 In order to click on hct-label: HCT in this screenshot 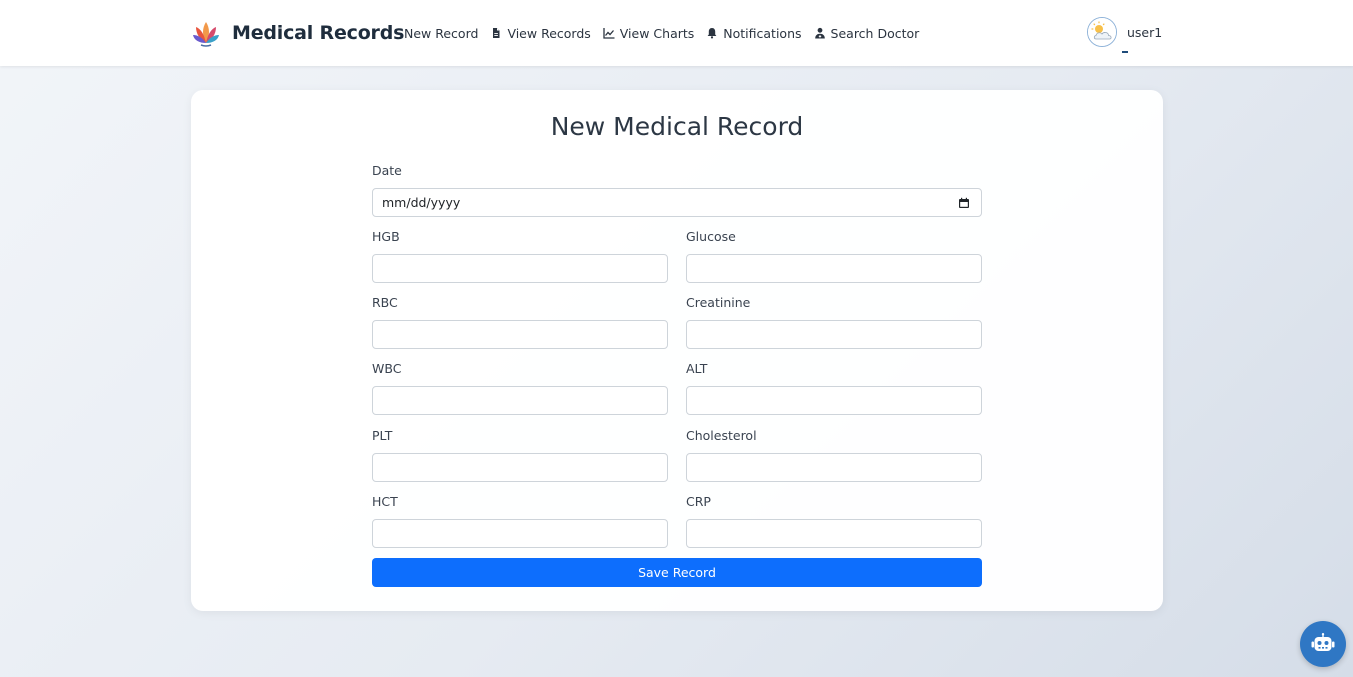, I will do `click(385, 501)`.